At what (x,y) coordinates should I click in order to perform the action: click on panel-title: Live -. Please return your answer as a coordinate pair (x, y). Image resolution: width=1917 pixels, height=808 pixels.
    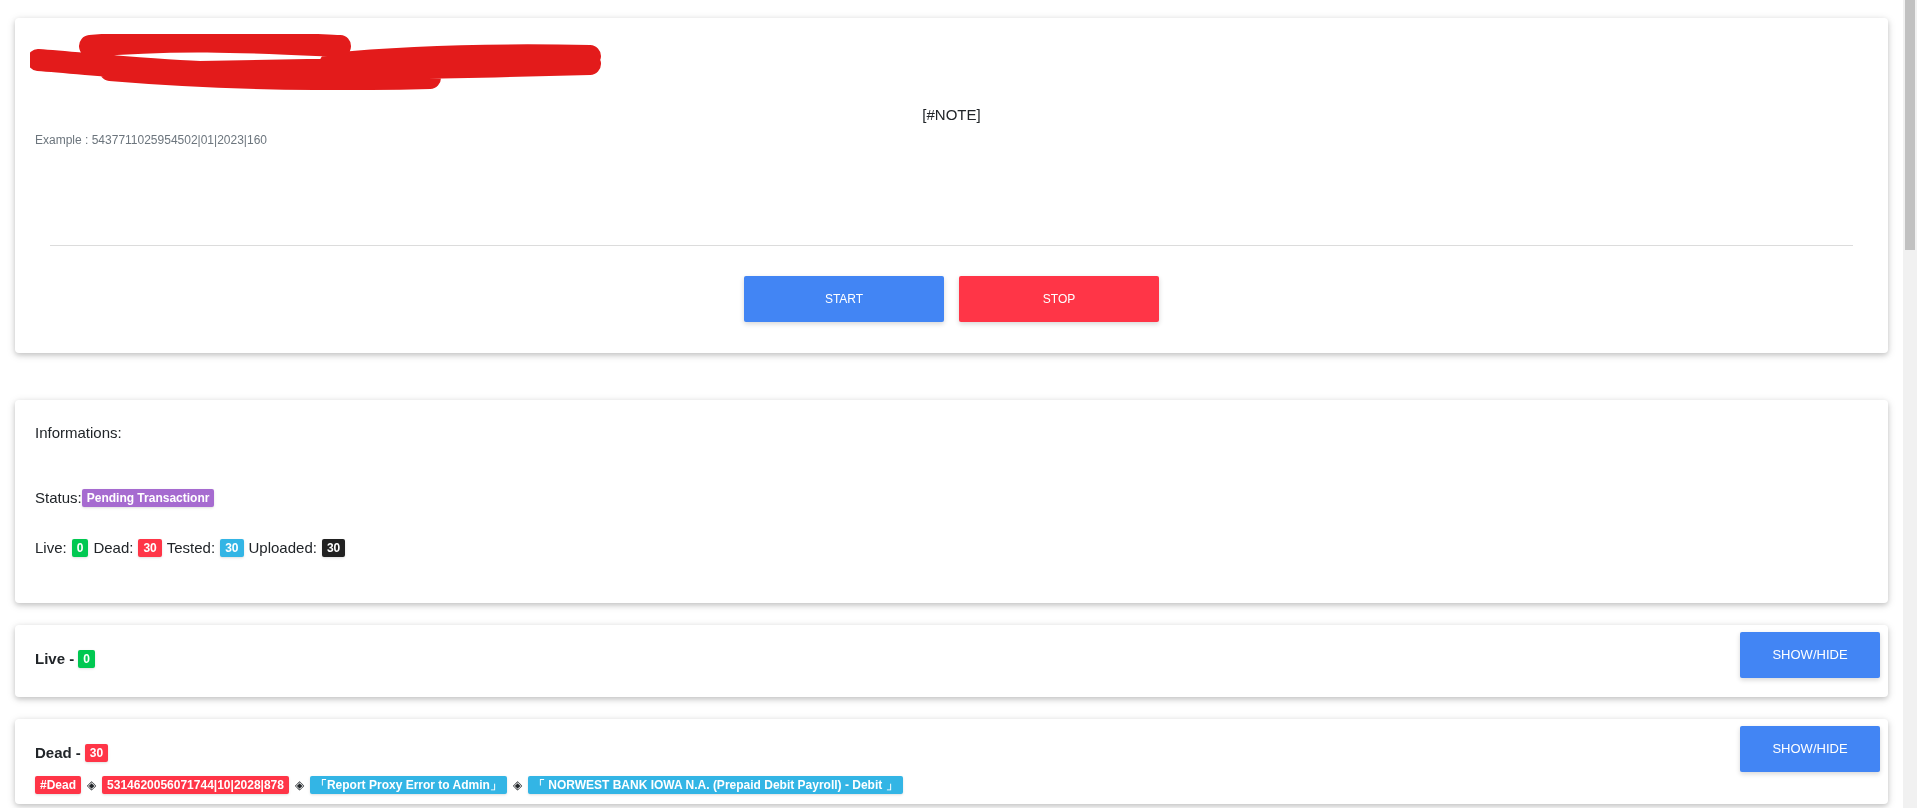
    Looking at the image, I should click on (55, 659).